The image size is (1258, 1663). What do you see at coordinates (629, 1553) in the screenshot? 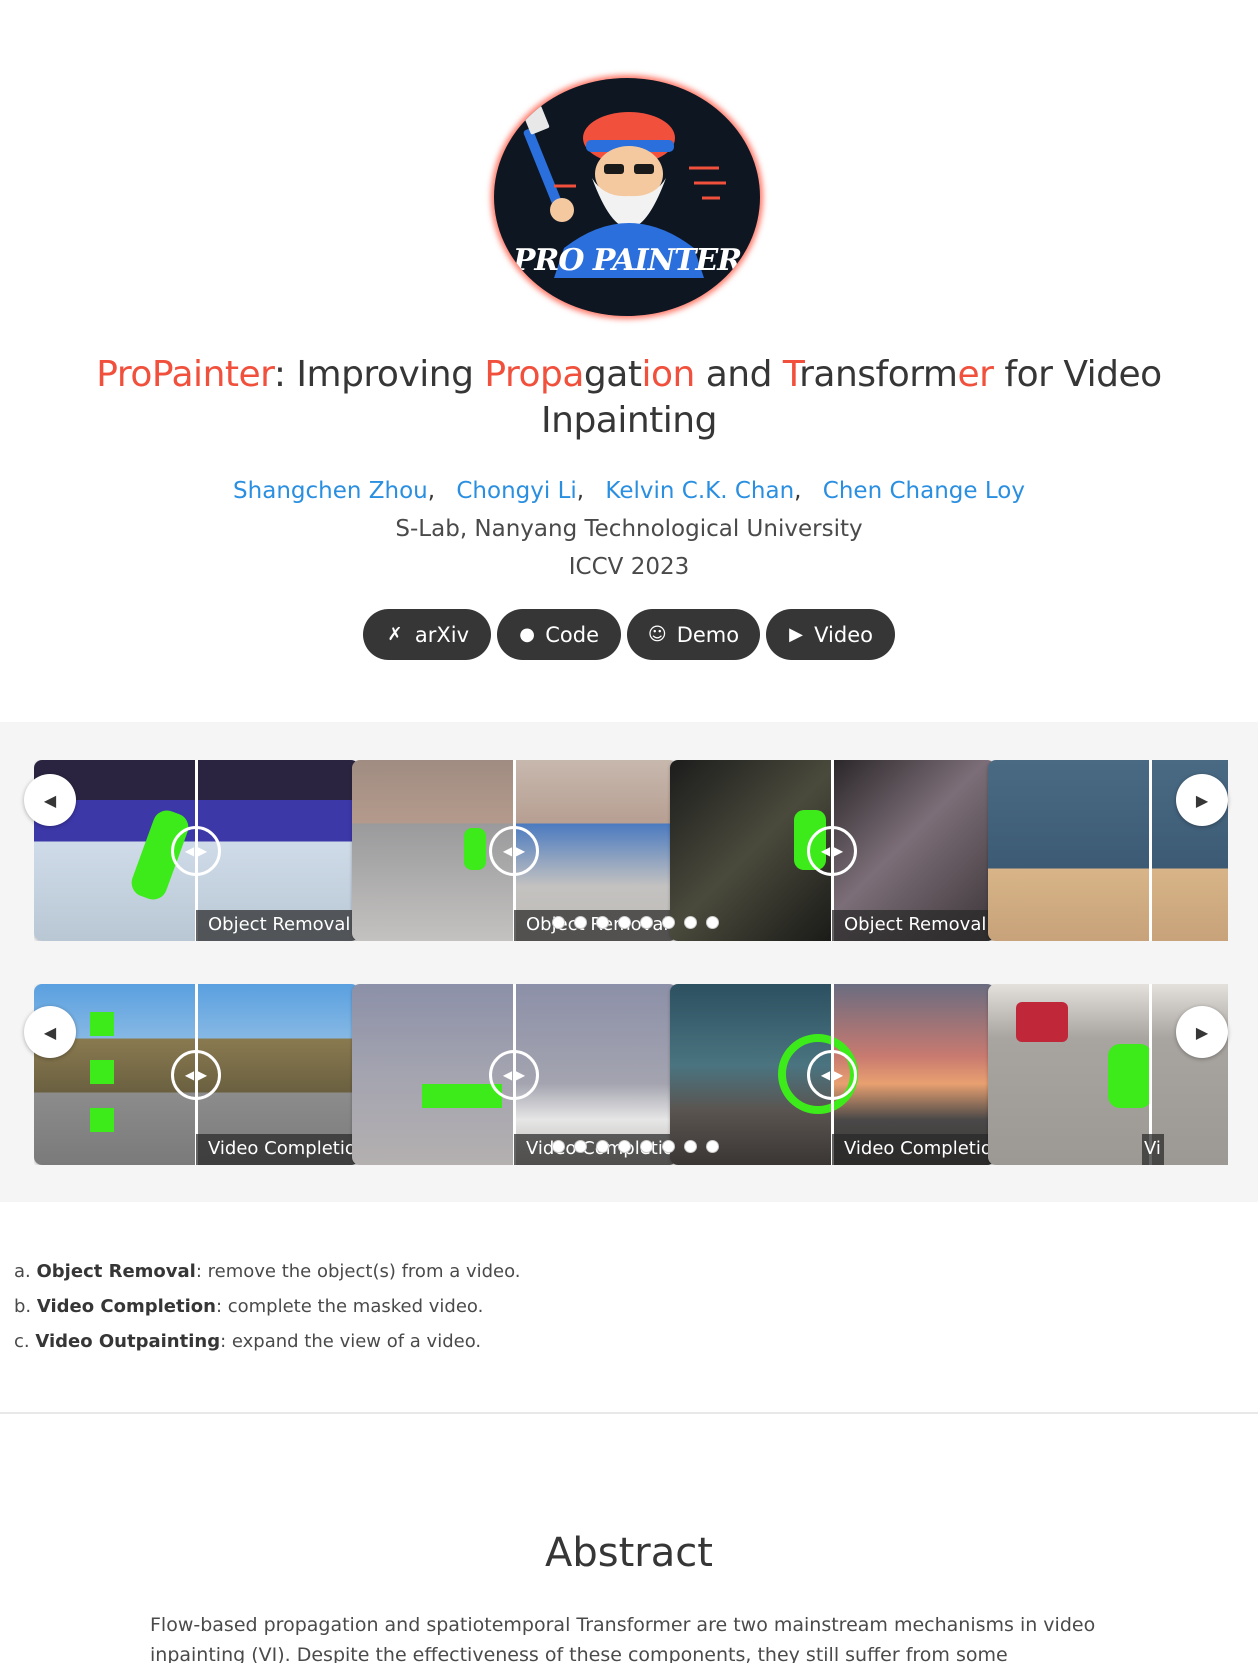
I see `abstract-heading: Abstract` at bounding box center [629, 1553].